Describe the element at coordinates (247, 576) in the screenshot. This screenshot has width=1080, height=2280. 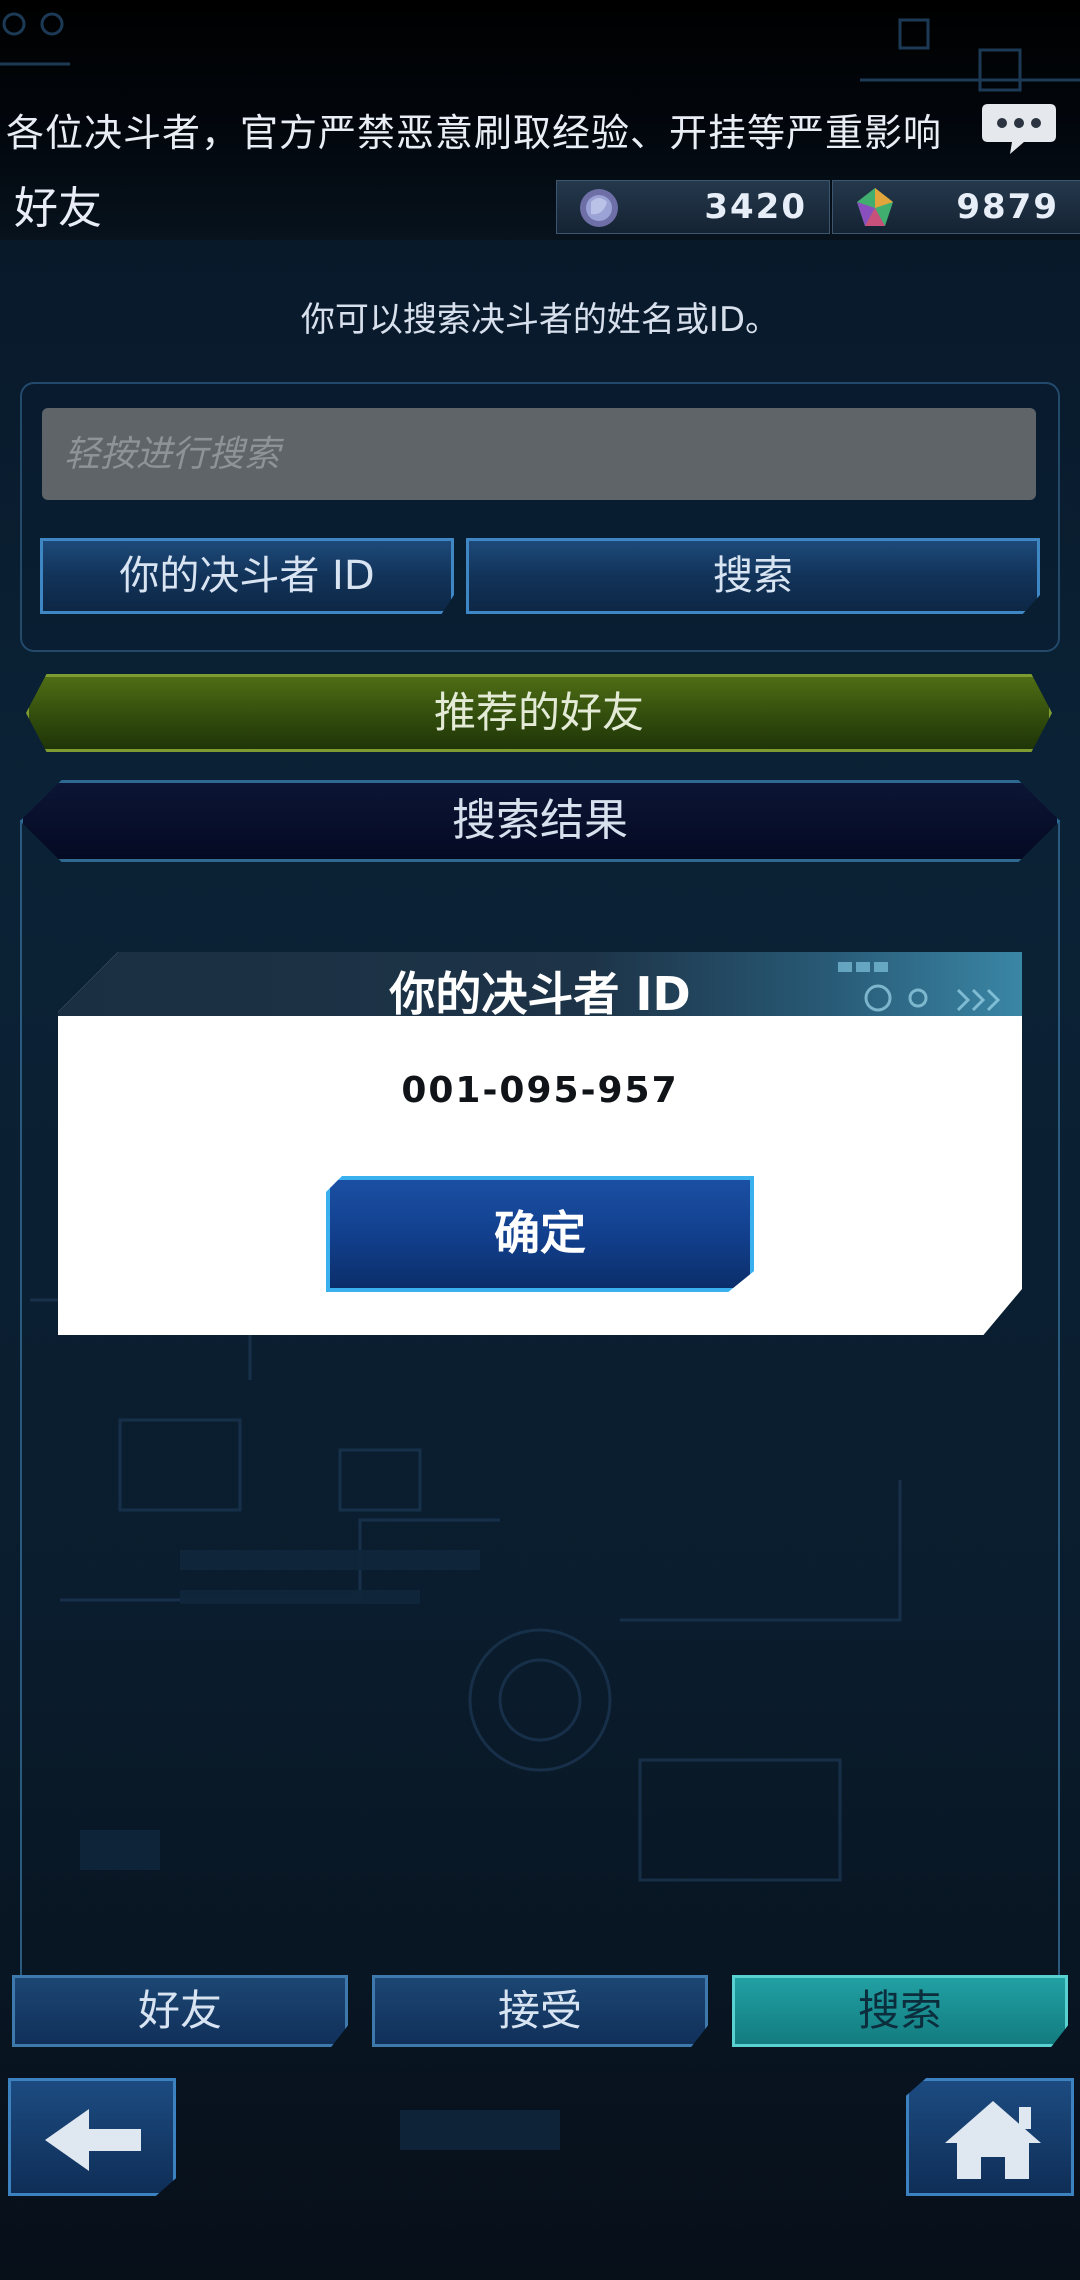
I see `your-duelist-id-button: 你的决斗者 ID` at that location.